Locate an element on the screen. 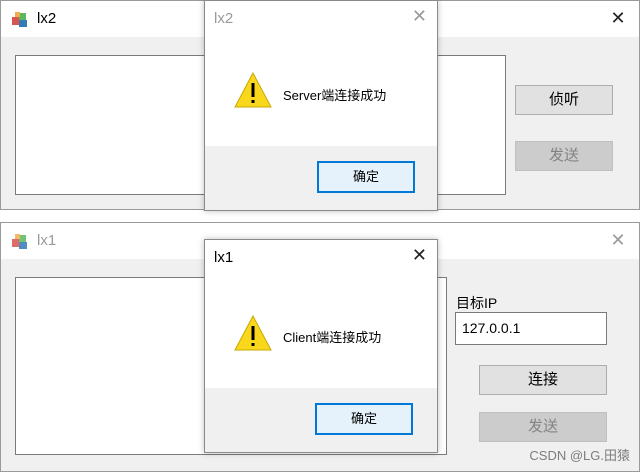 The image size is (640, 472). connect-button: 连接 is located at coordinates (543, 380).